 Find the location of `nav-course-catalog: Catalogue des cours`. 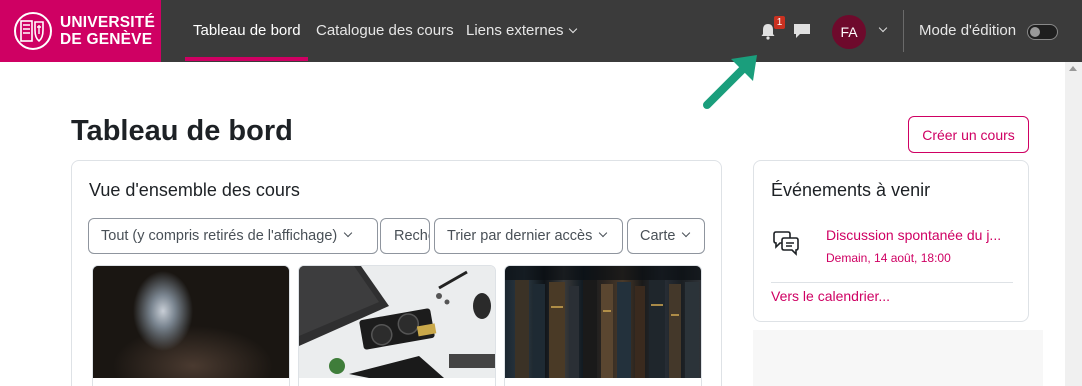

nav-course-catalog: Catalogue des cours is located at coordinates (385, 30).